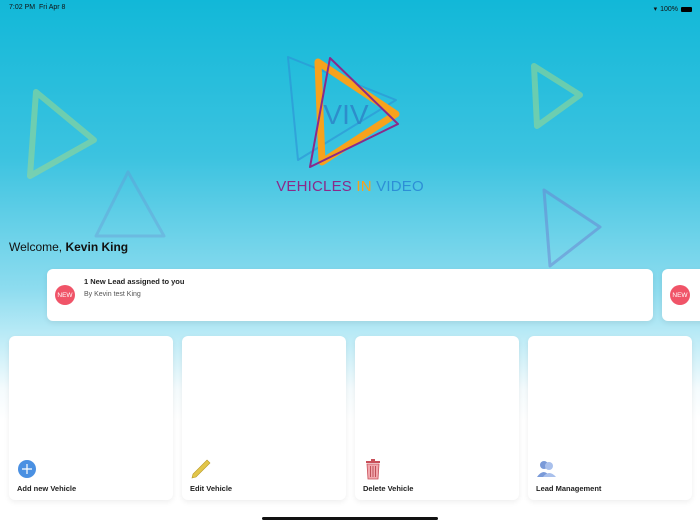  Describe the element at coordinates (27, 469) in the screenshot. I see `plus-circle-icon` at that location.